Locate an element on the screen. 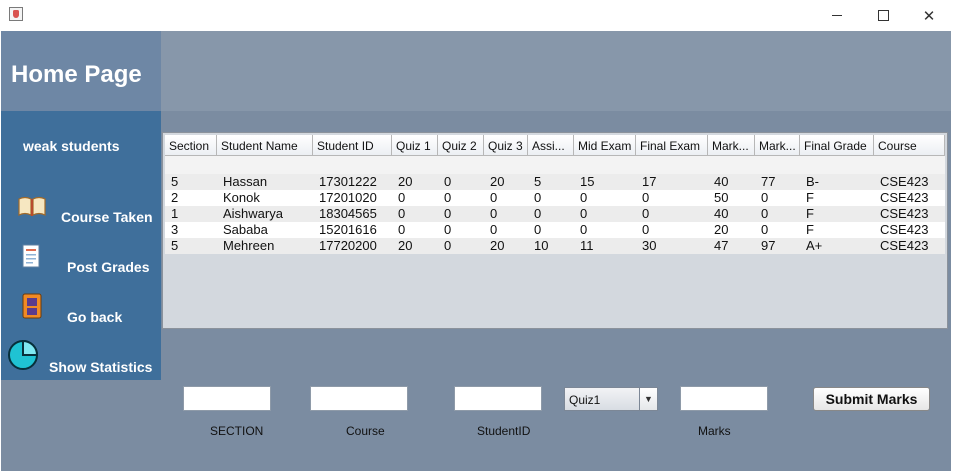  cell-final-grade: B- is located at coordinates (812, 181).